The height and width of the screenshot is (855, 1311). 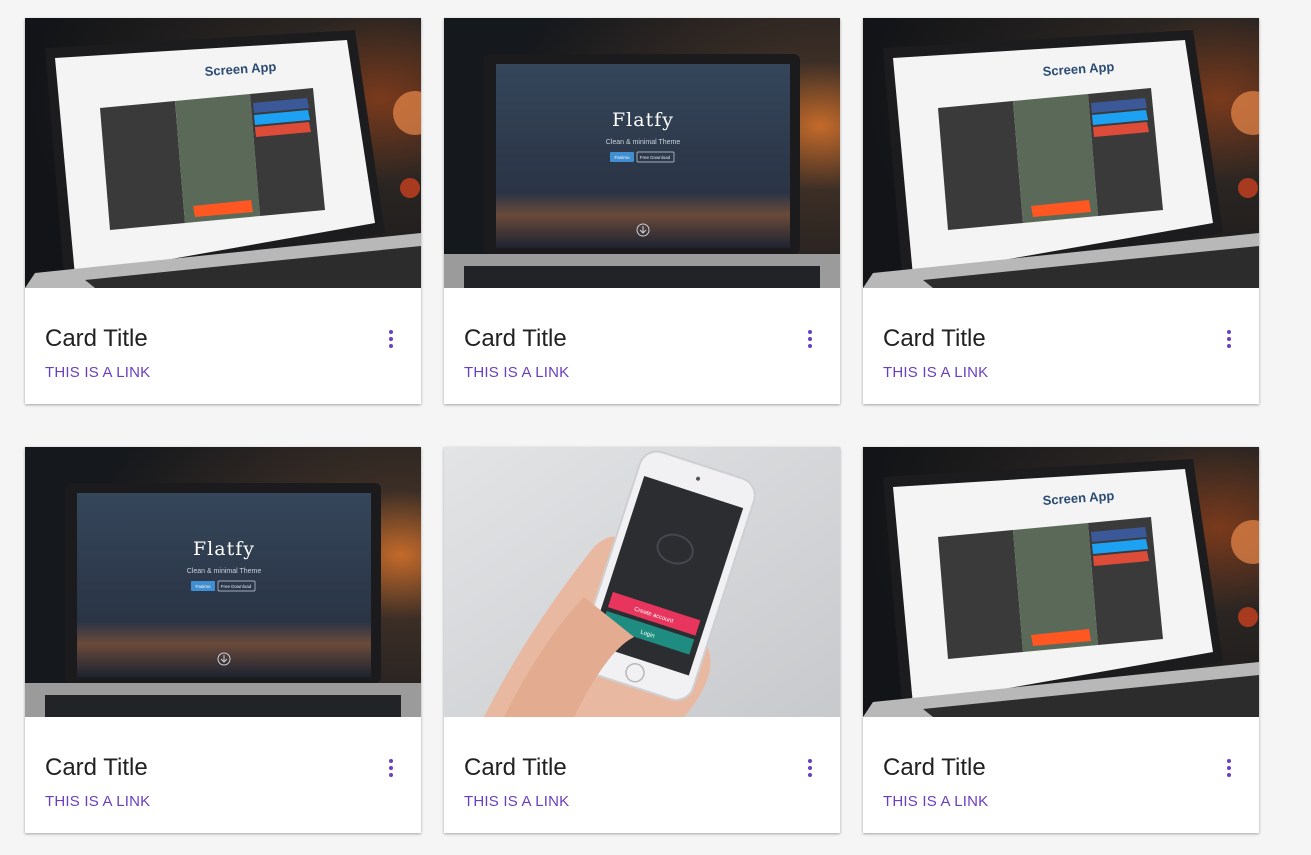 What do you see at coordinates (642, 582) in the screenshot?
I see `card-image-phone: Create account Login` at bounding box center [642, 582].